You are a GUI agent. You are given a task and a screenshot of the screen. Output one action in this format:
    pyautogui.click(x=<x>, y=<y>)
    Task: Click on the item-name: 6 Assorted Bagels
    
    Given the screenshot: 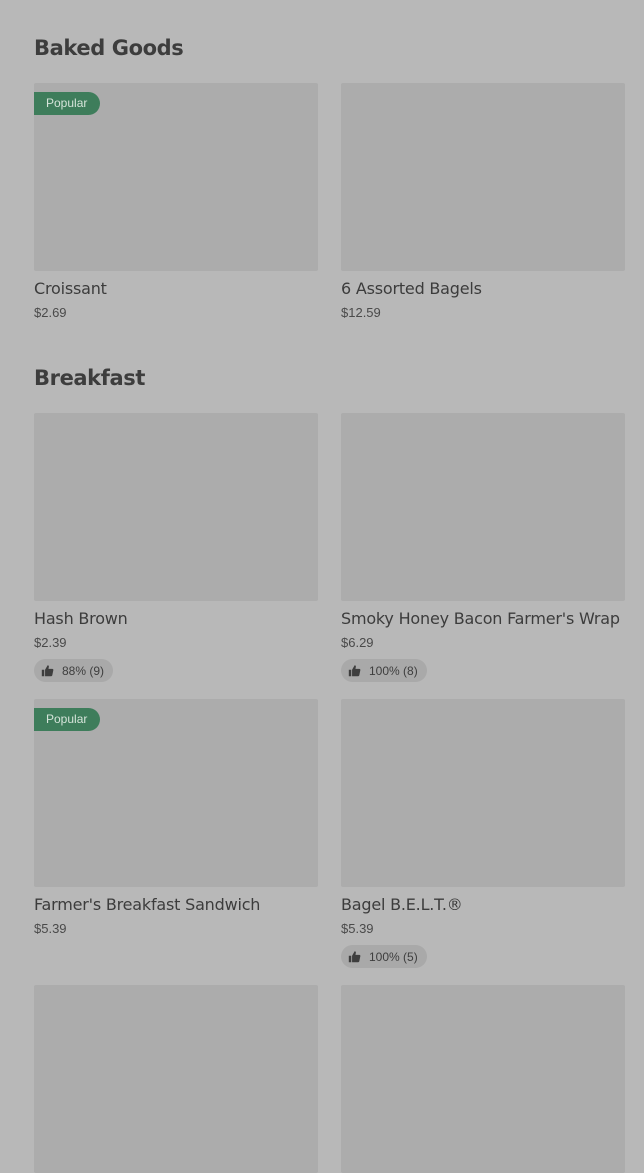 What is the action you would take?
    pyautogui.click(x=411, y=288)
    